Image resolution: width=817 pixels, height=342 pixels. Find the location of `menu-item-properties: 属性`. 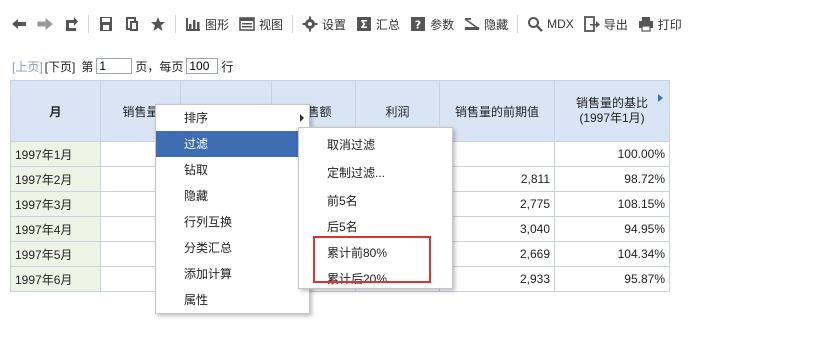

menu-item-properties: 属性 is located at coordinates (232, 300).